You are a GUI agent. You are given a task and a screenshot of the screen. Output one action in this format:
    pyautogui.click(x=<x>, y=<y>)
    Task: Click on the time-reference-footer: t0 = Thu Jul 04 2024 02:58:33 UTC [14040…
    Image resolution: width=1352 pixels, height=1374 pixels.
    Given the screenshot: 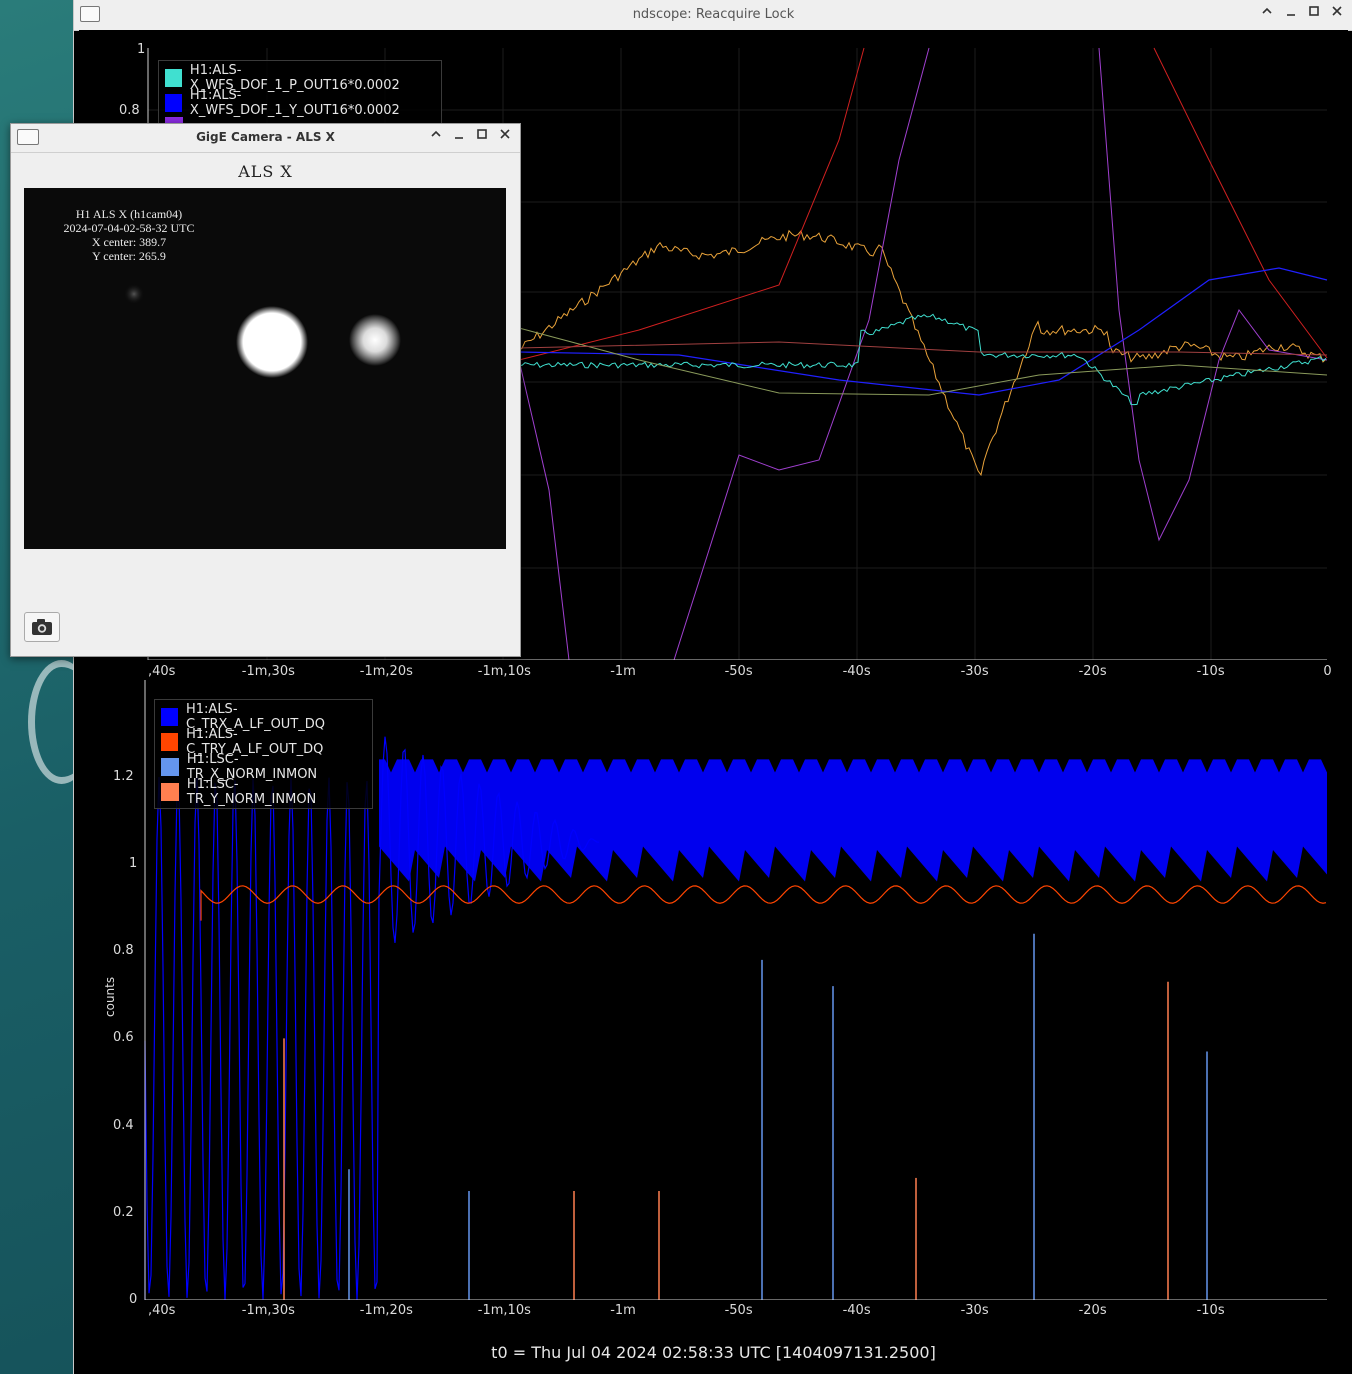 What is the action you would take?
    pyautogui.click(x=713, y=1352)
    